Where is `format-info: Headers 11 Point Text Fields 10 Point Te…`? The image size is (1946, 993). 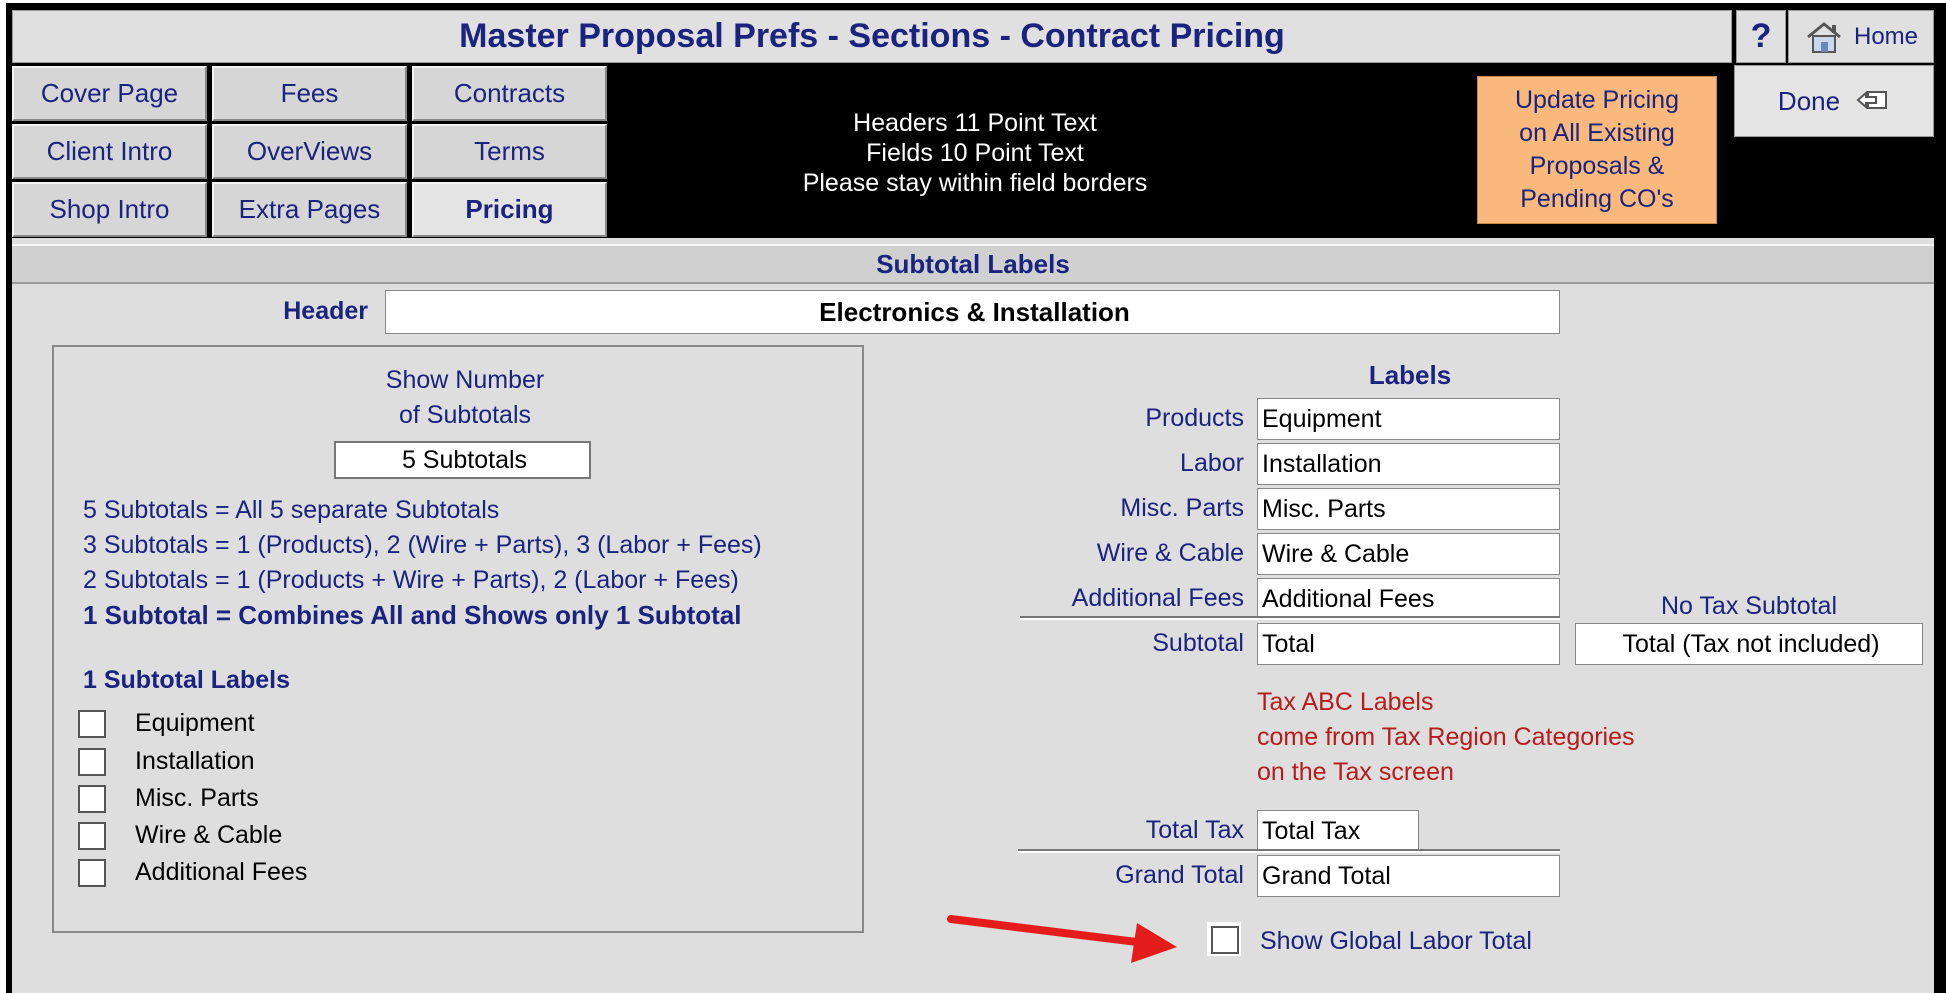 format-info: Headers 11 Point Text Fields 10 Point Te… is located at coordinates (975, 153).